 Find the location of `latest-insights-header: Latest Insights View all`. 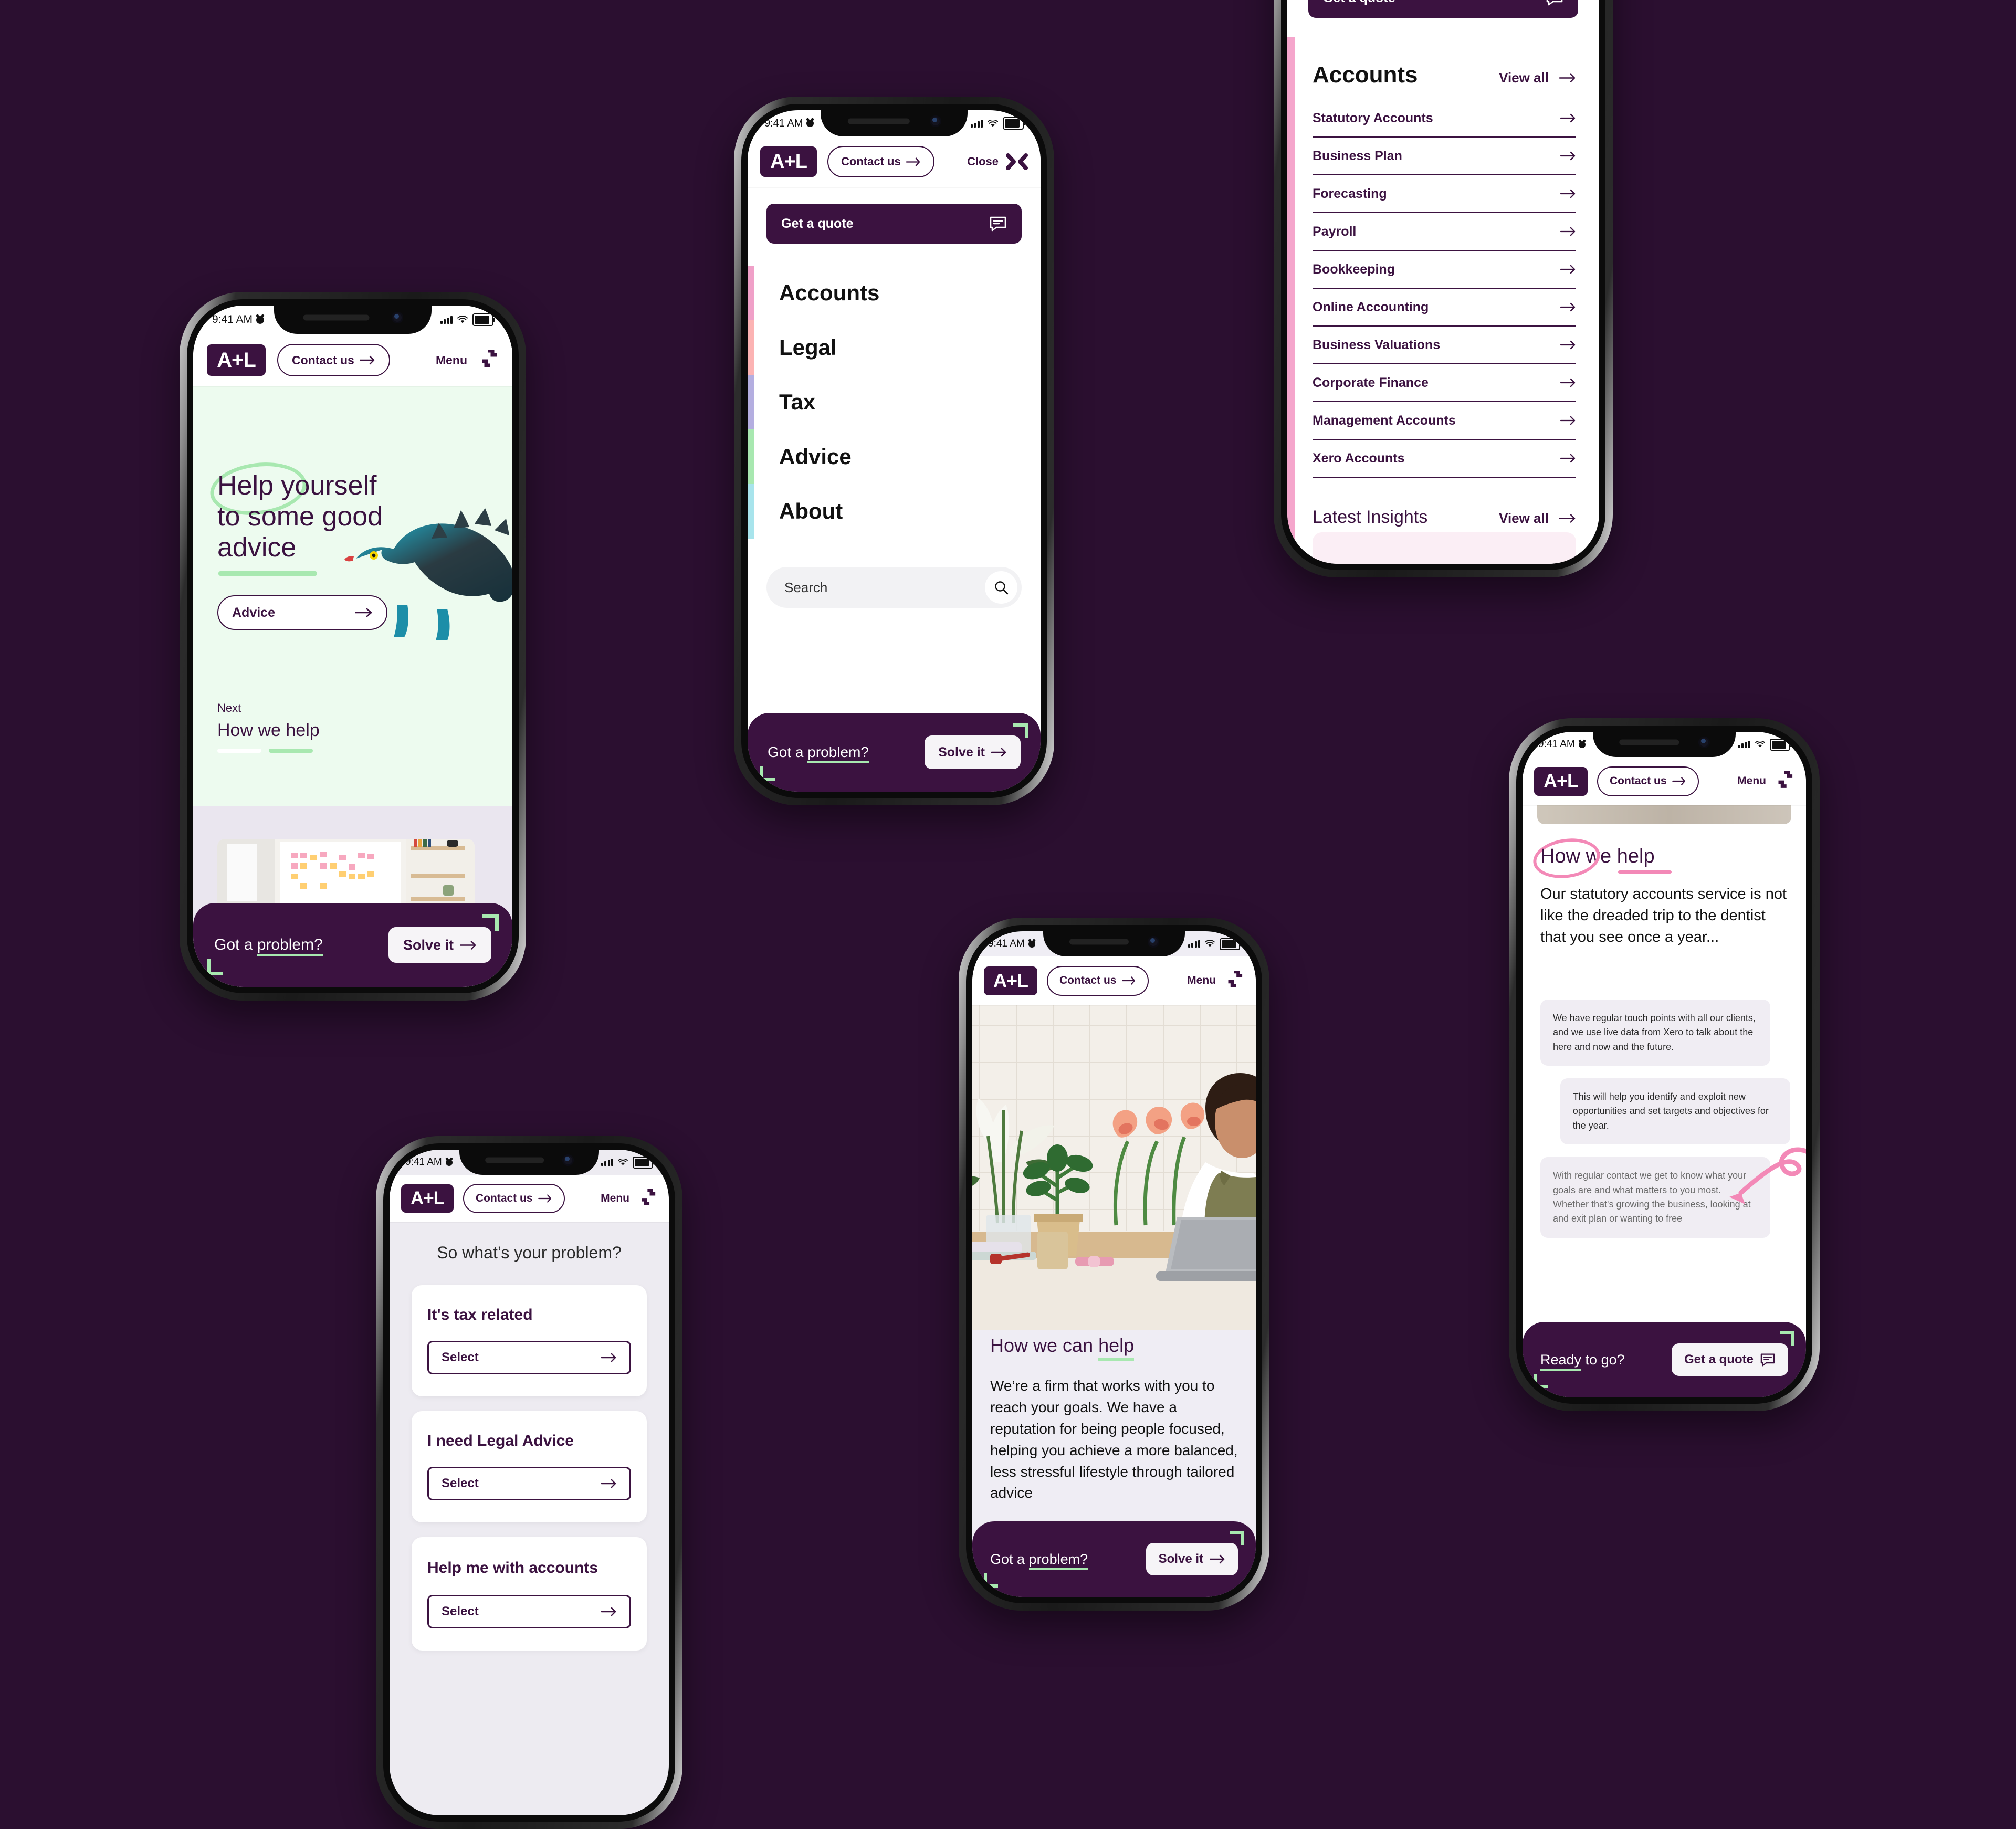

latest-insights-header: Latest Insights View all is located at coordinates (1444, 518).